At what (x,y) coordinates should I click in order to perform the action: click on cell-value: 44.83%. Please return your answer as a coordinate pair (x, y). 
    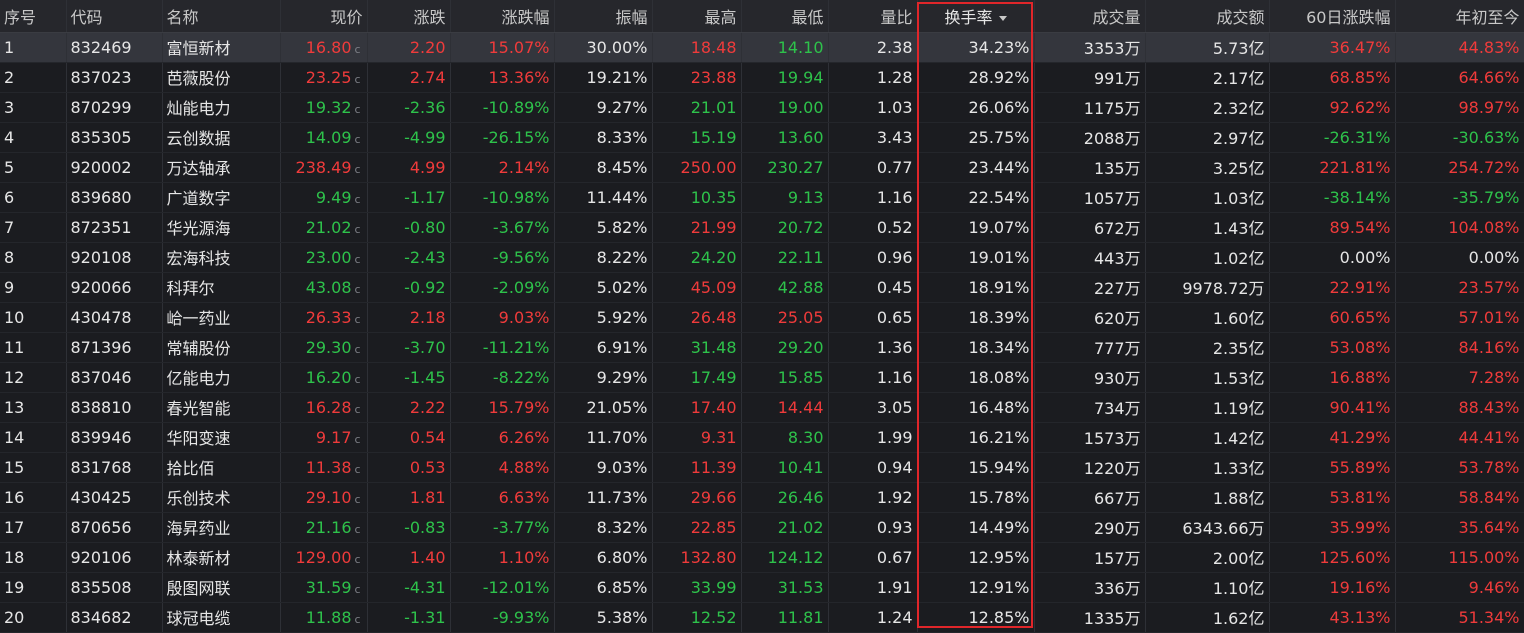
    Looking at the image, I should click on (1489, 47).